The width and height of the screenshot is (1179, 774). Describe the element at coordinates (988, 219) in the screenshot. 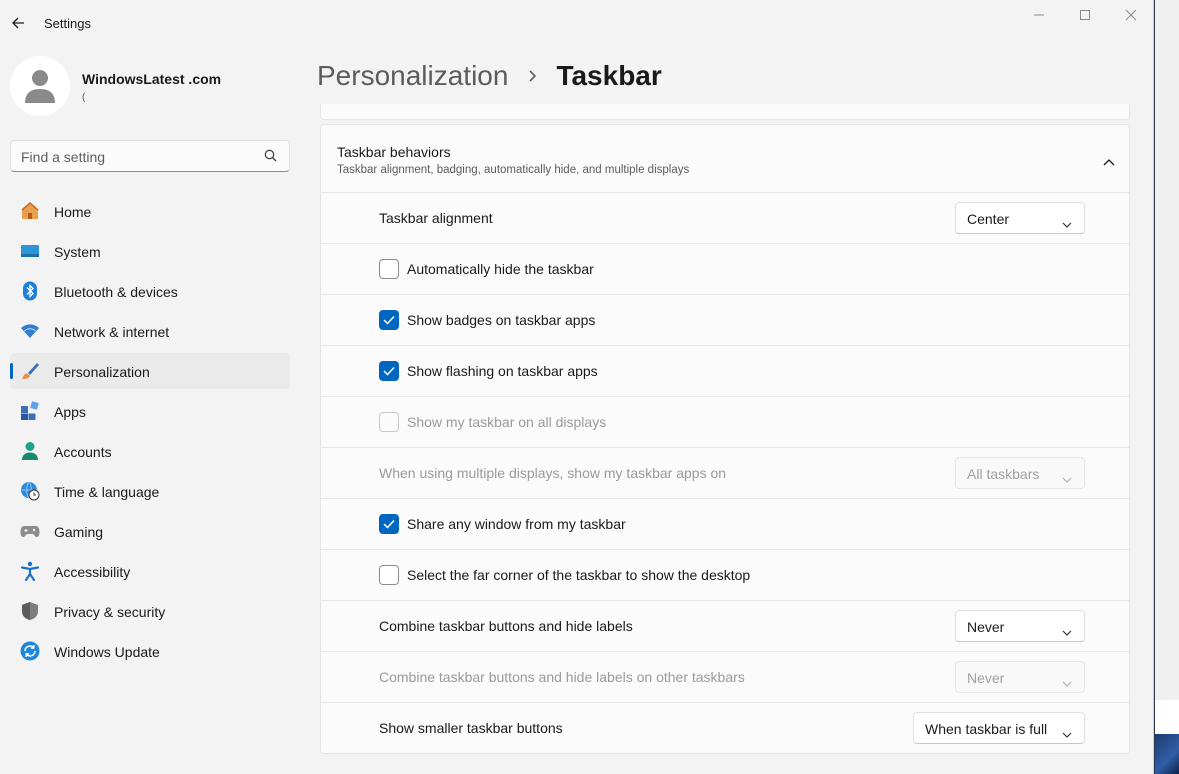

I see `dropdown-value: Center` at that location.